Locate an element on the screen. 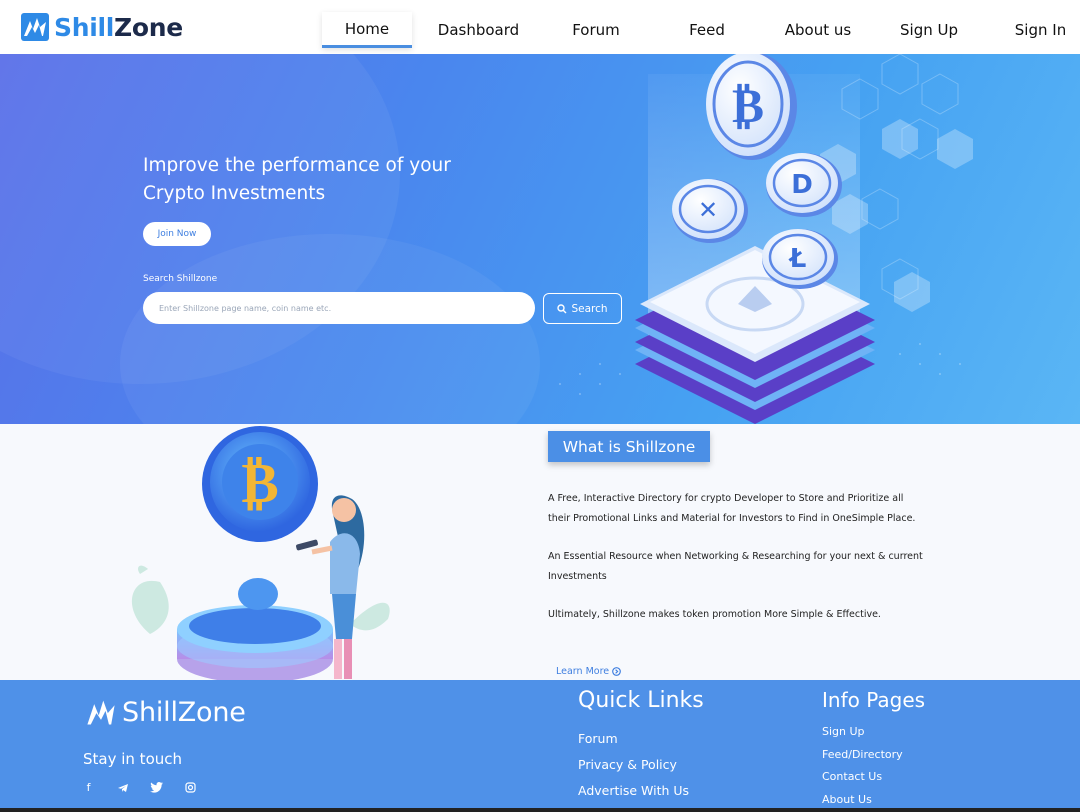  search-button: Search is located at coordinates (582, 308).